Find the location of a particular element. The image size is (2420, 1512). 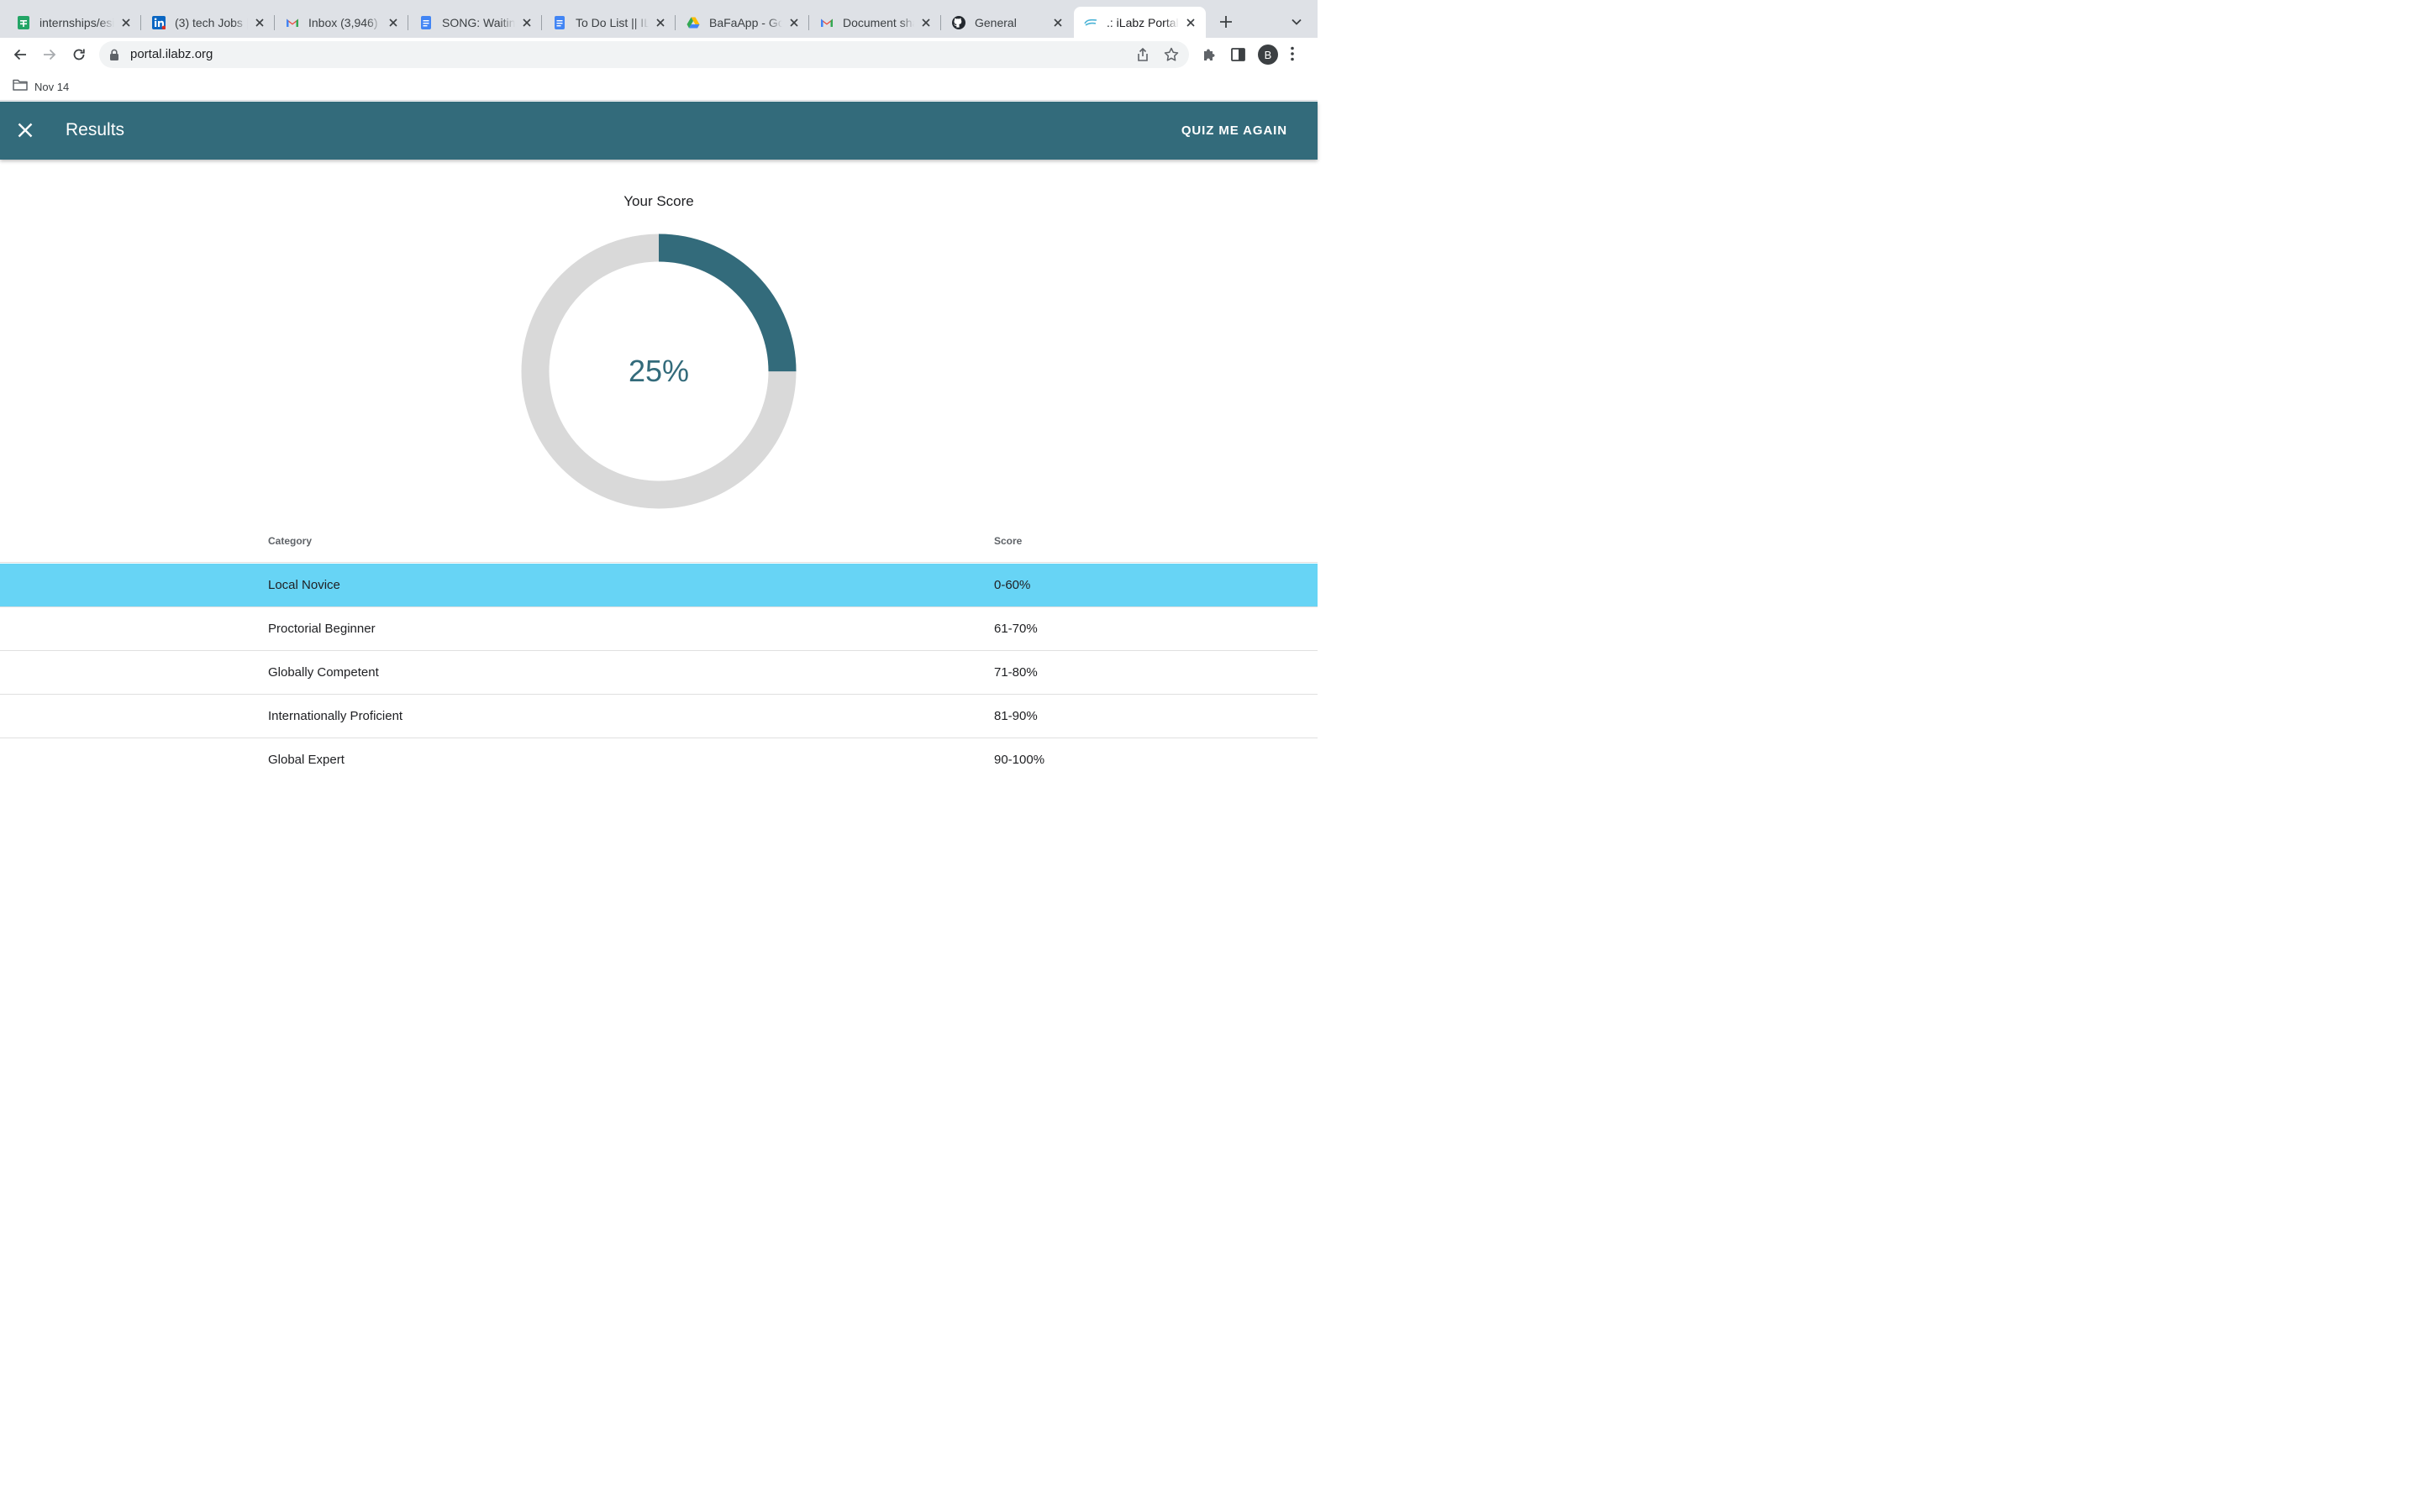

table-row: Proctorial Beginner 61-70% is located at coordinates (659, 629).